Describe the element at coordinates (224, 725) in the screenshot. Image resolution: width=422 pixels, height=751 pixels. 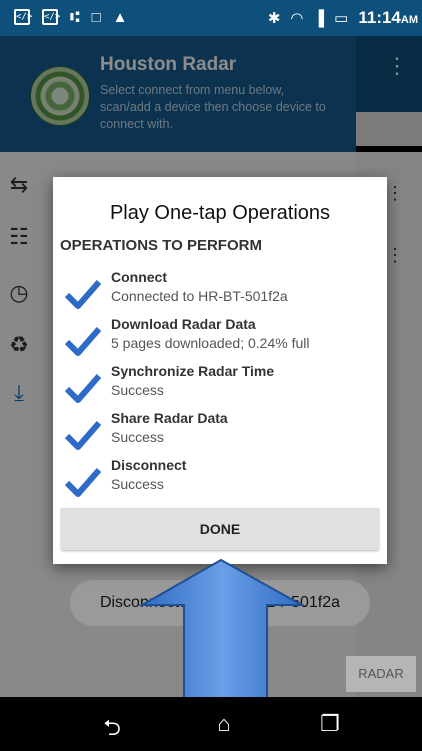
I see `home-icon: ⌂` at that location.